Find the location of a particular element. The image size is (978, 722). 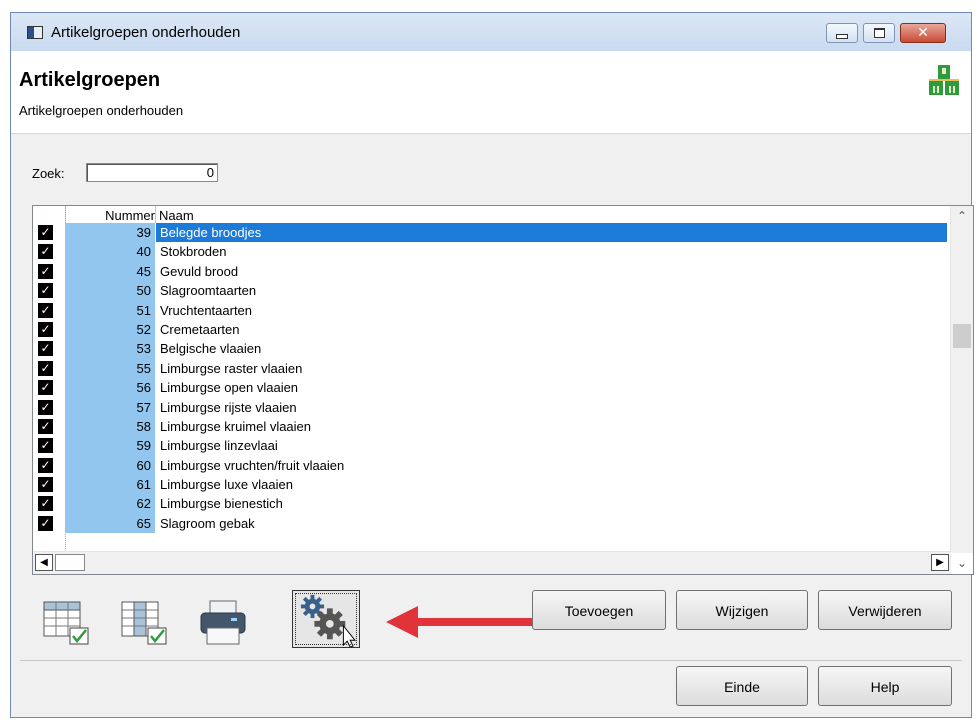

cell-nummer: 62 is located at coordinates (110, 504).